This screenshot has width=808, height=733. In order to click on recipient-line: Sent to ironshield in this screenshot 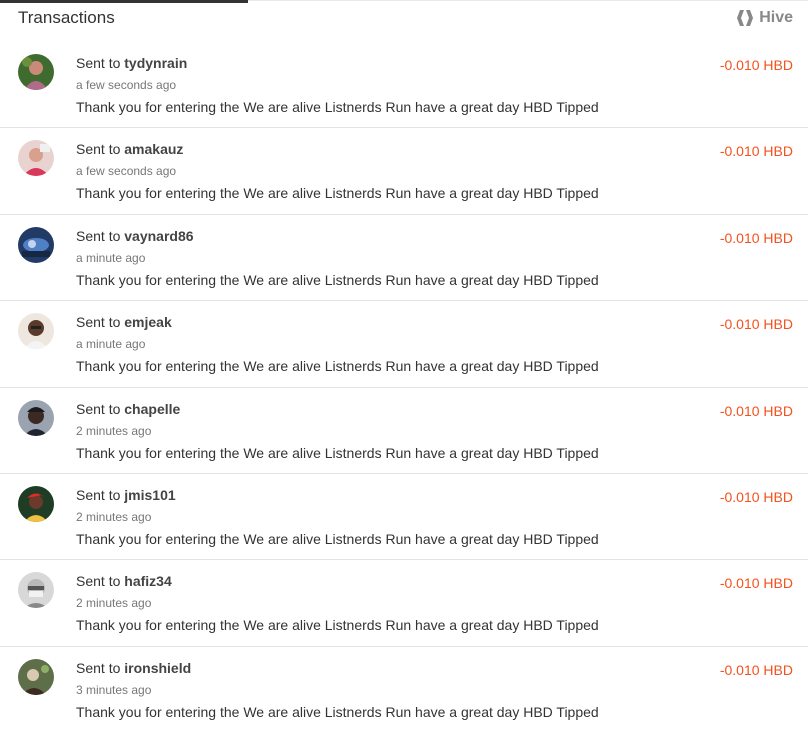, I will do `click(133, 668)`.